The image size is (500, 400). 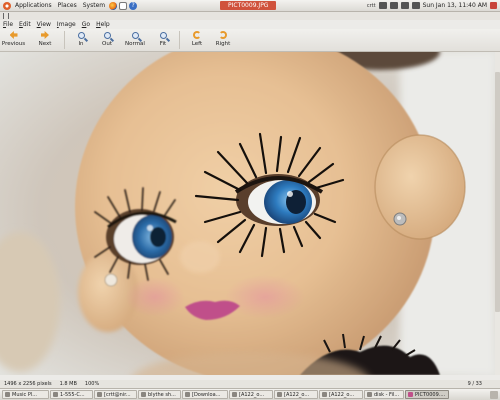 What do you see at coordinates (81, 44) in the screenshot?
I see `zoom-in-label: In` at bounding box center [81, 44].